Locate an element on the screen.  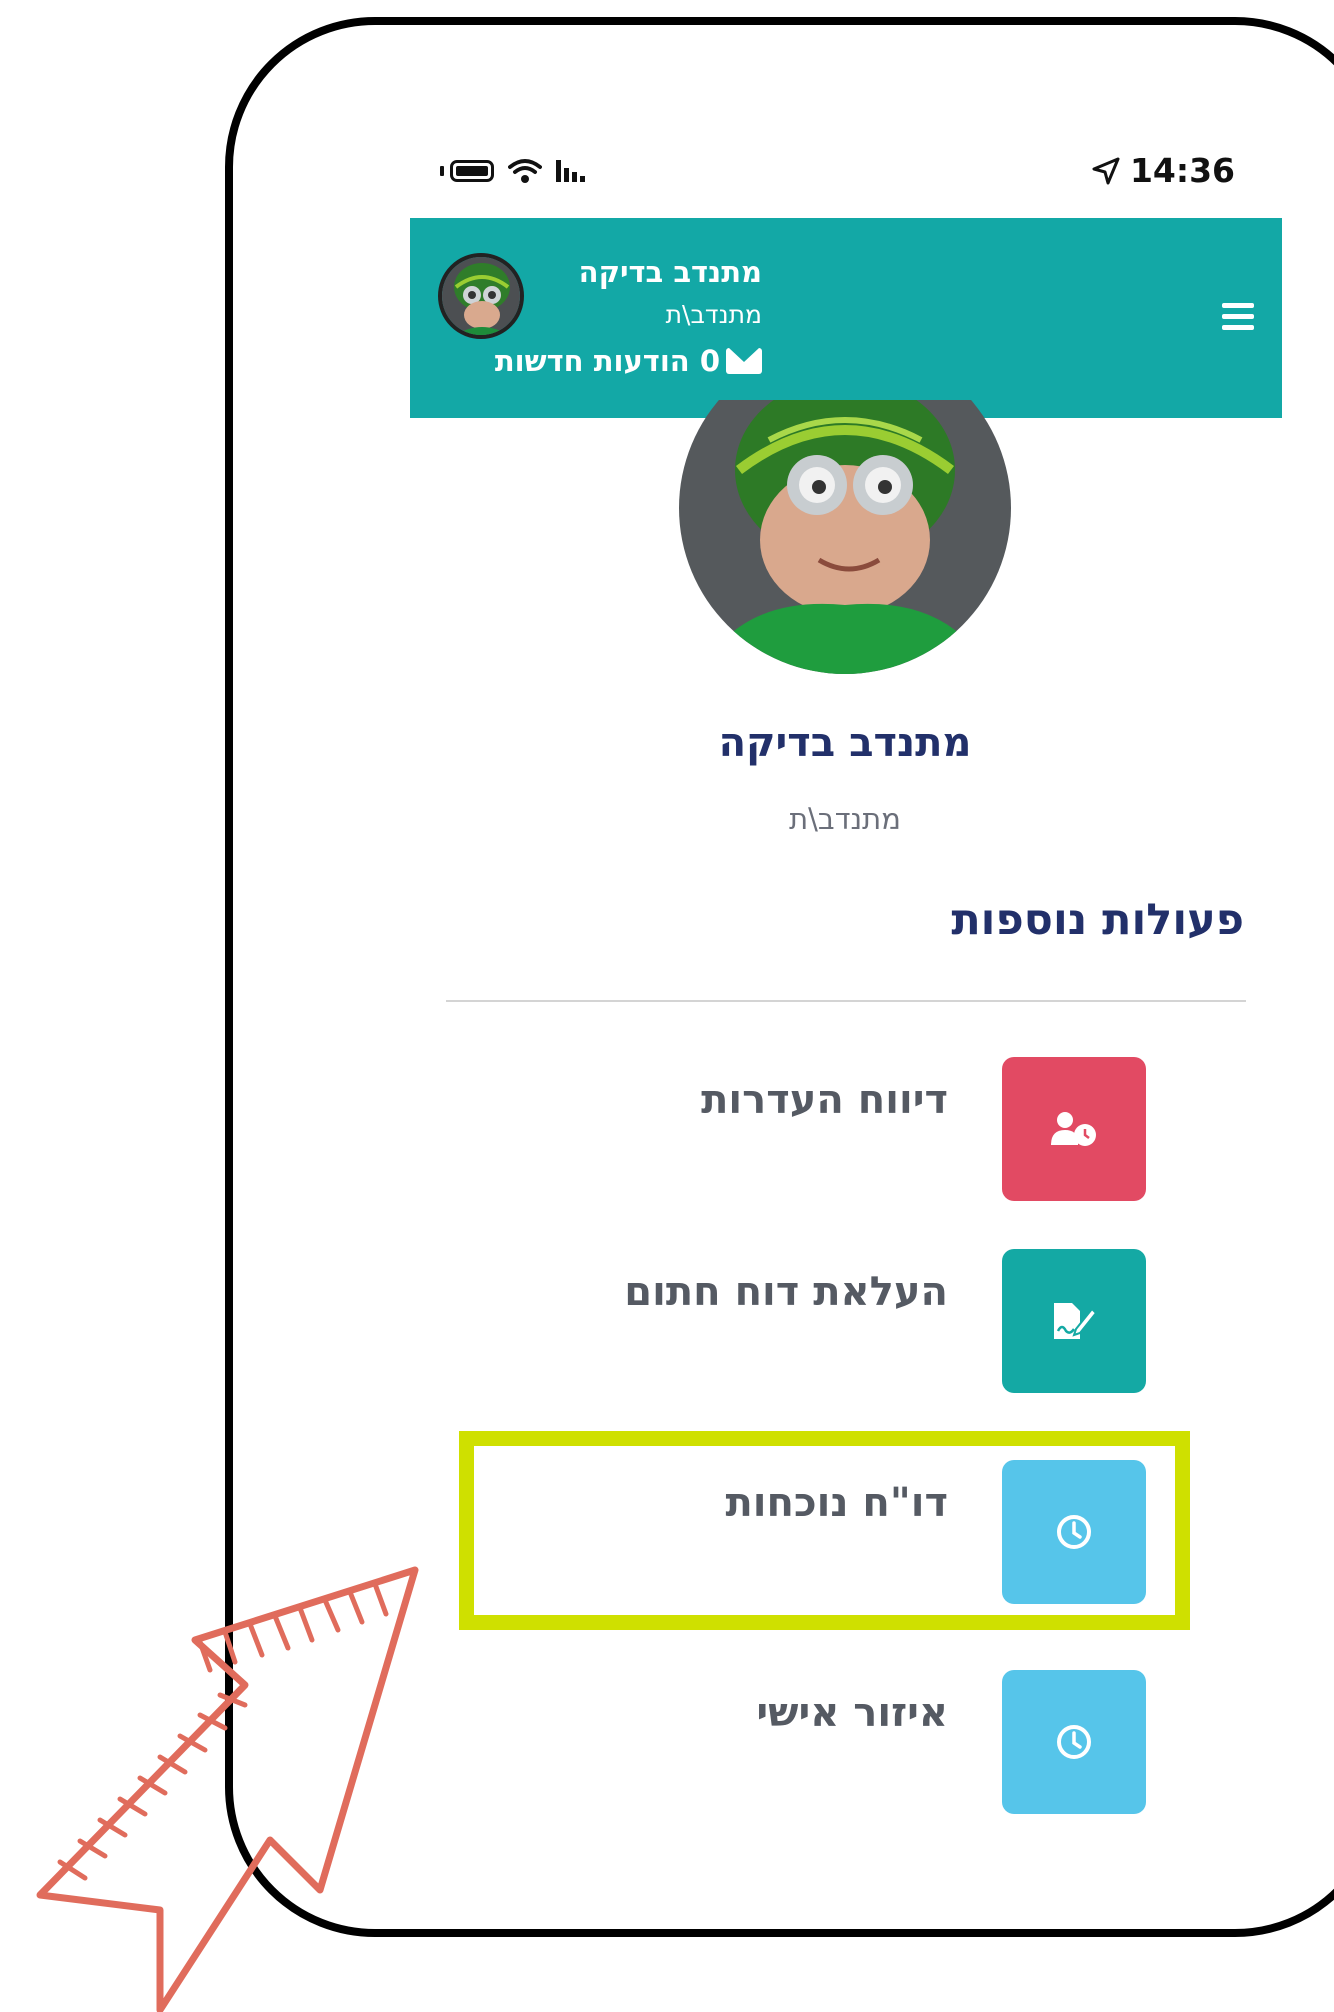
messages-link: 0 הודעות חדשות is located at coordinates (628, 361).